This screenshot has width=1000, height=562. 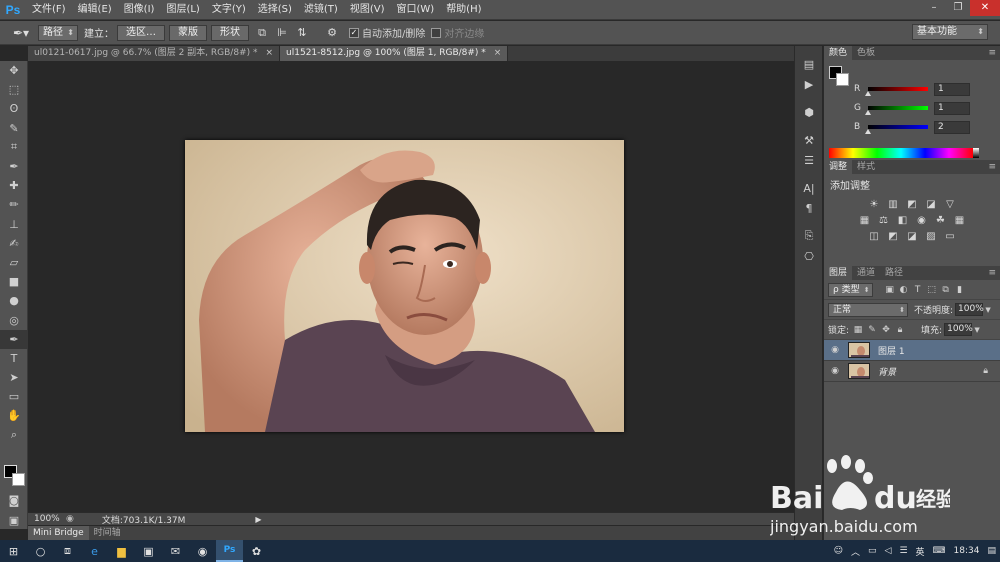 What do you see at coordinates (367, 10) in the screenshot?
I see `menu-view: 视图(V)` at bounding box center [367, 10].